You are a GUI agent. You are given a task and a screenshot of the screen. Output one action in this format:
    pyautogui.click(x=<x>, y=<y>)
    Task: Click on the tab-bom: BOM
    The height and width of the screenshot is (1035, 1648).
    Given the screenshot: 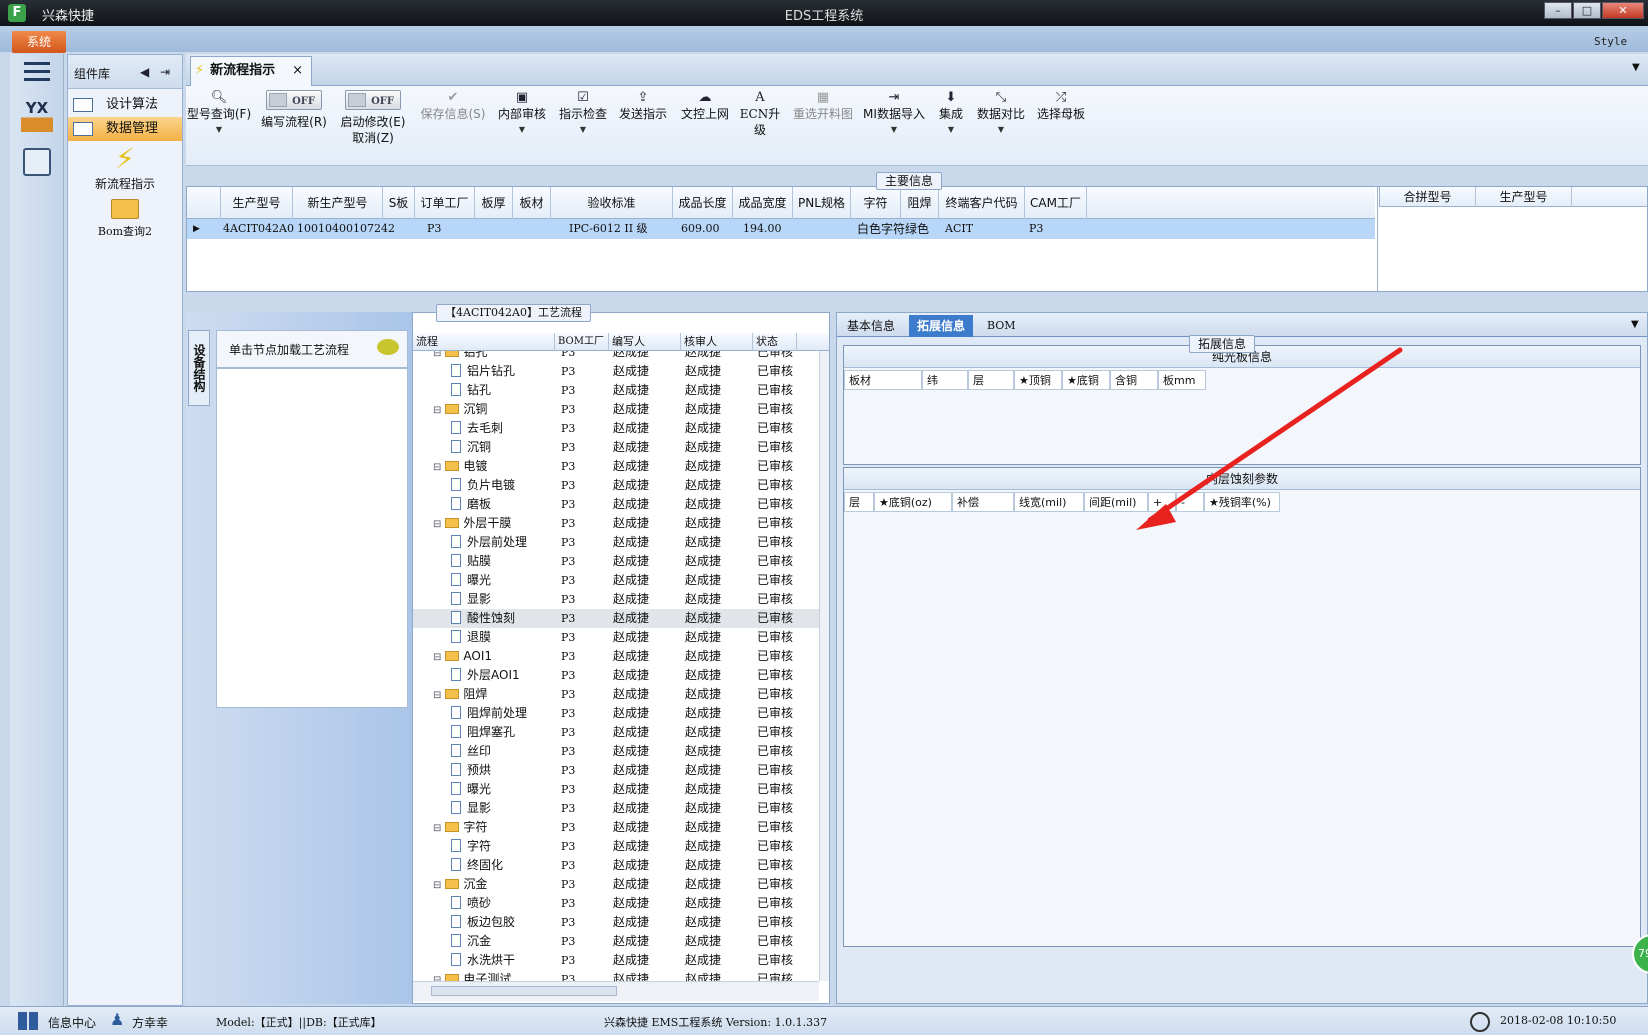 What is the action you would take?
    pyautogui.click(x=1001, y=326)
    